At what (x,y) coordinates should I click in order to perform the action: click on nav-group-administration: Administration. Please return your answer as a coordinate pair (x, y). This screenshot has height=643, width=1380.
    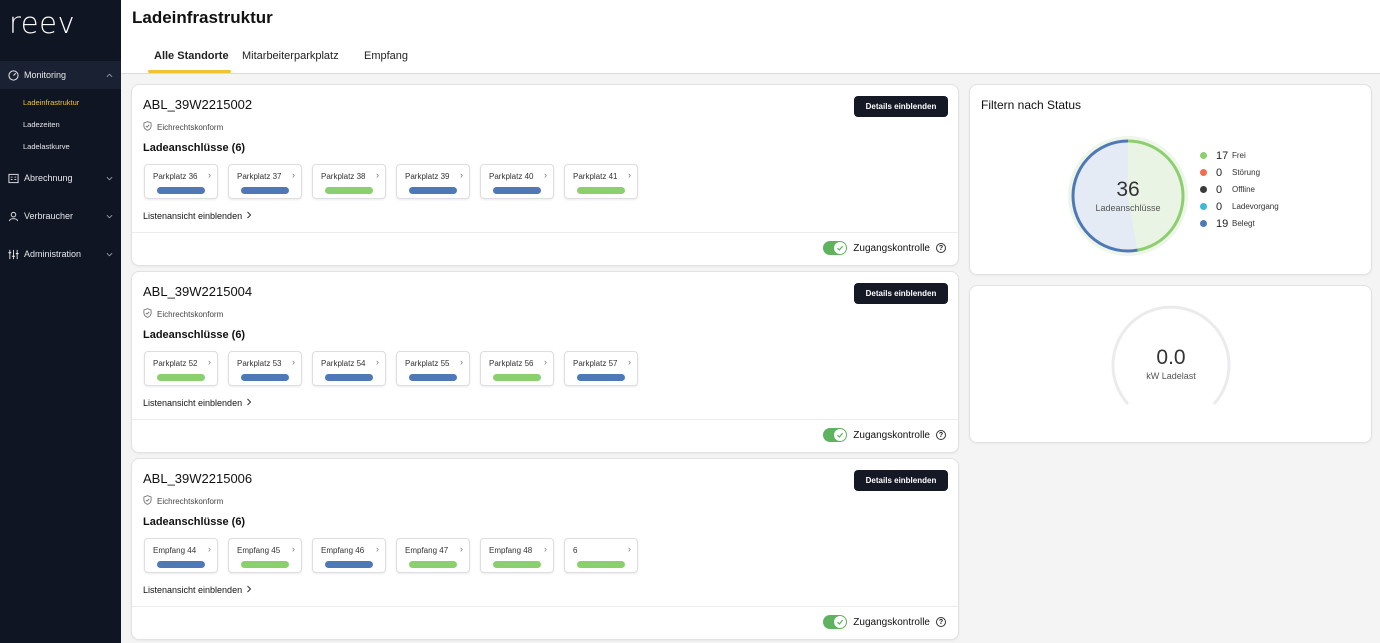
    Looking at the image, I should click on (60, 254).